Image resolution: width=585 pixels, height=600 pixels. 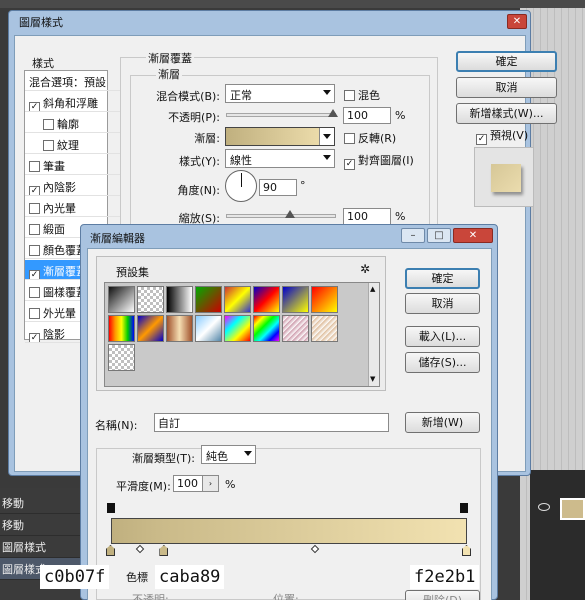 I want to click on minimize-icon: –, so click(x=413, y=235).